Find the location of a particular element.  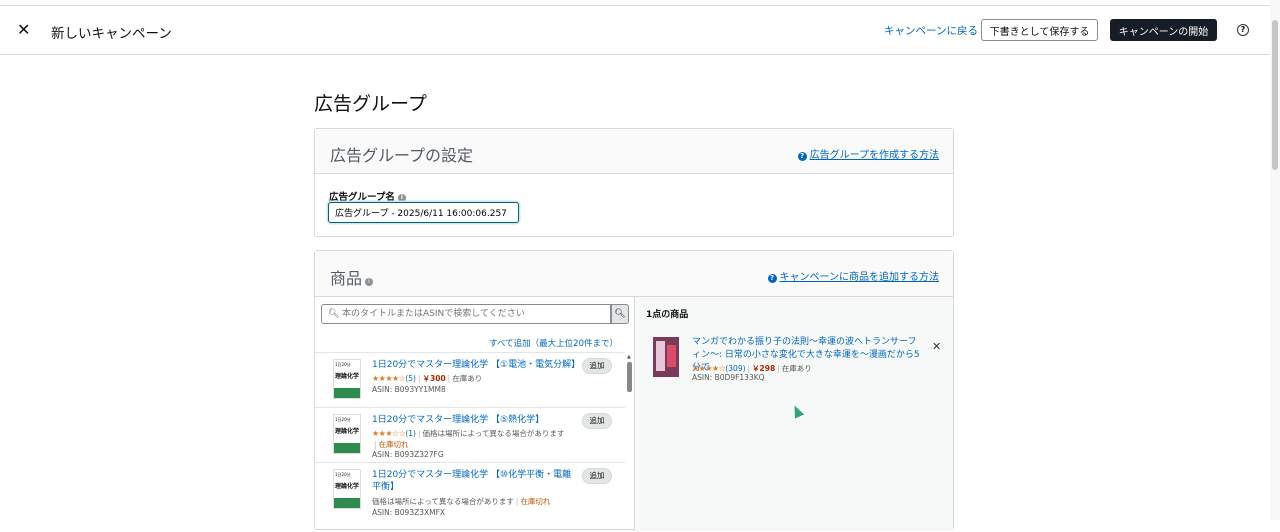

review-count: (309) is located at coordinates (735, 368).